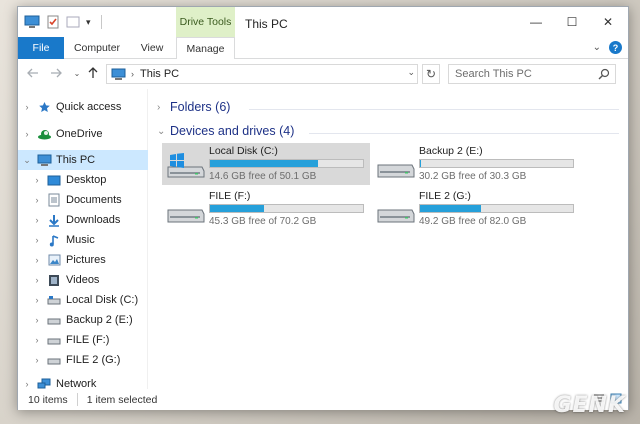 The image size is (640, 424). I want to click on forward-arrow-icon, so click(56, 73).